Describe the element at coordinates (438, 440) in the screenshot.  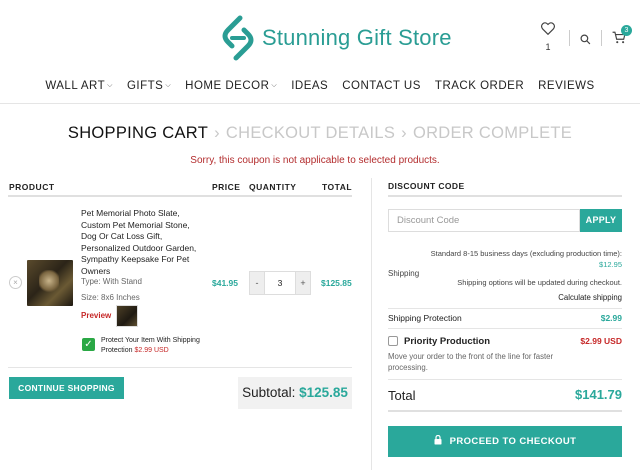
I see `lock-icon` at that location.